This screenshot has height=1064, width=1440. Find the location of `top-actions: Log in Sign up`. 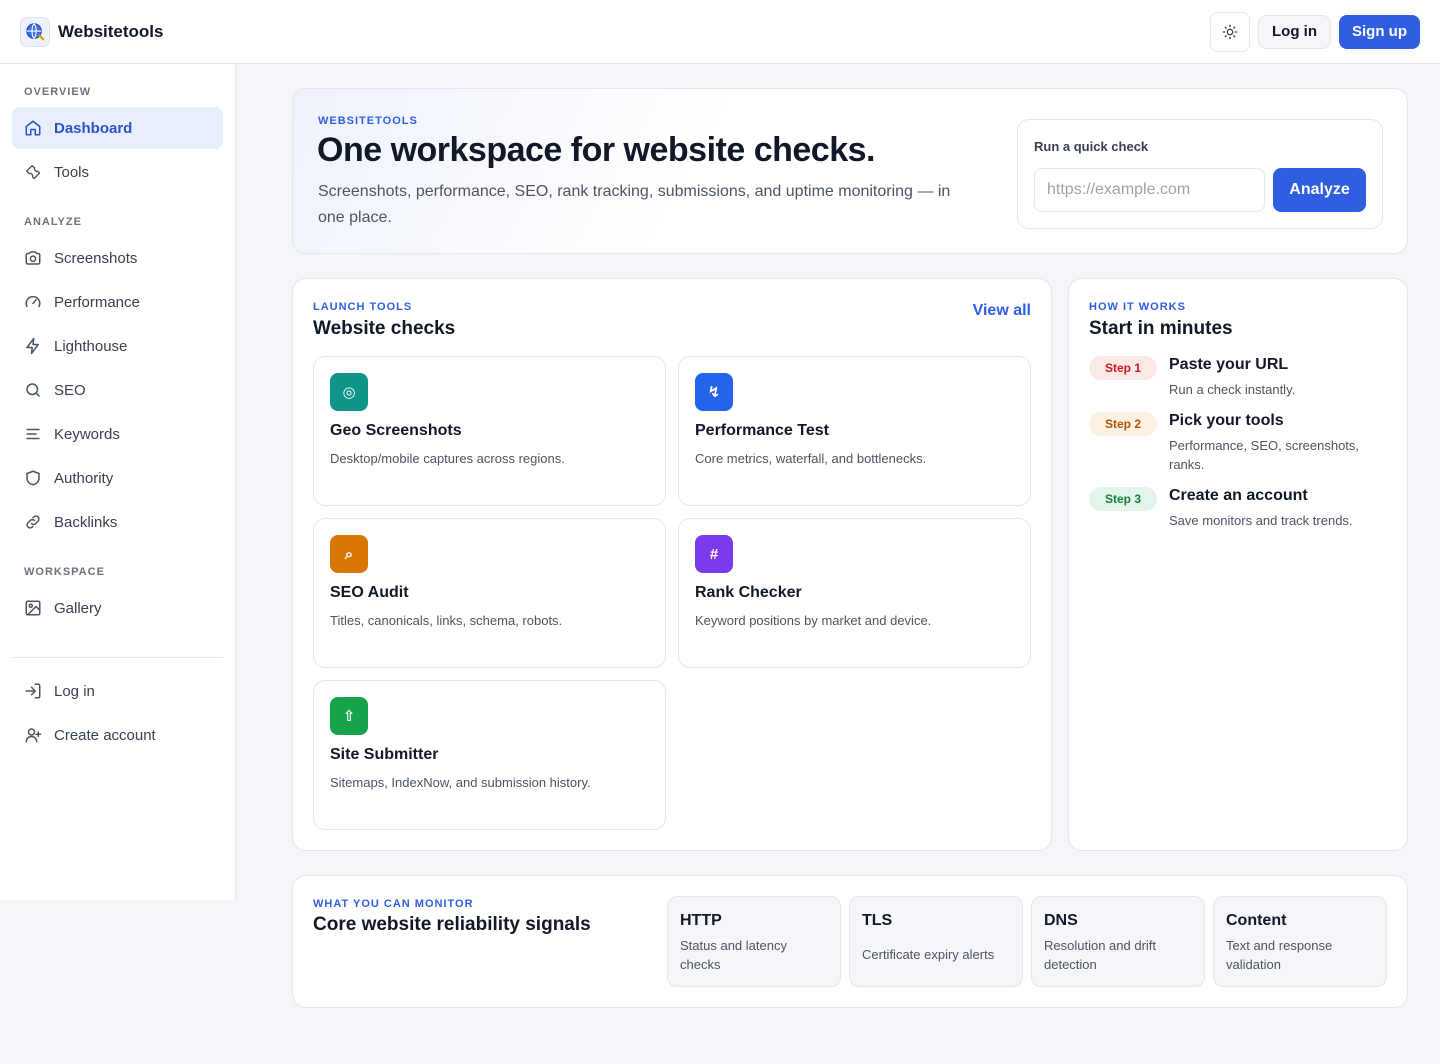

top-actions: Log in Sign up is located at coordinates (1315, 31).